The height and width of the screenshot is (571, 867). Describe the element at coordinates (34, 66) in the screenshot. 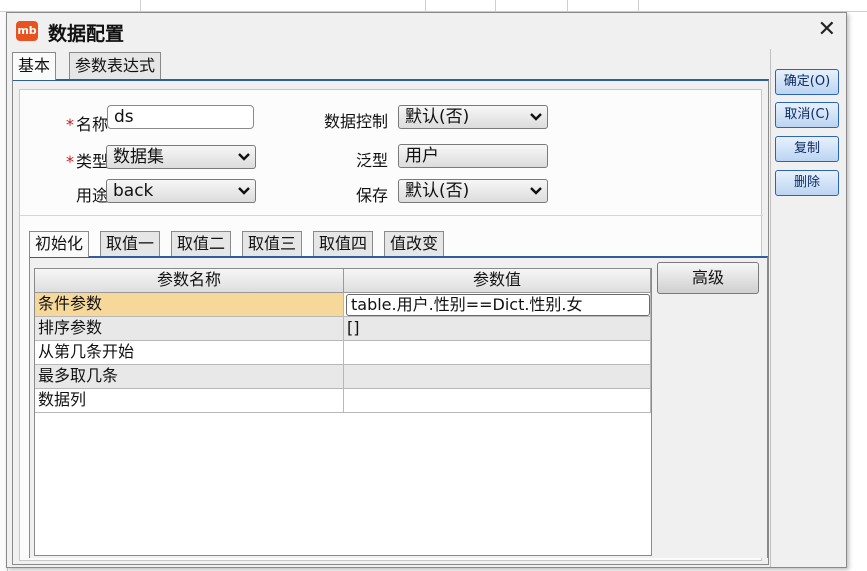

I see `tab-basic: 基本` at that location.